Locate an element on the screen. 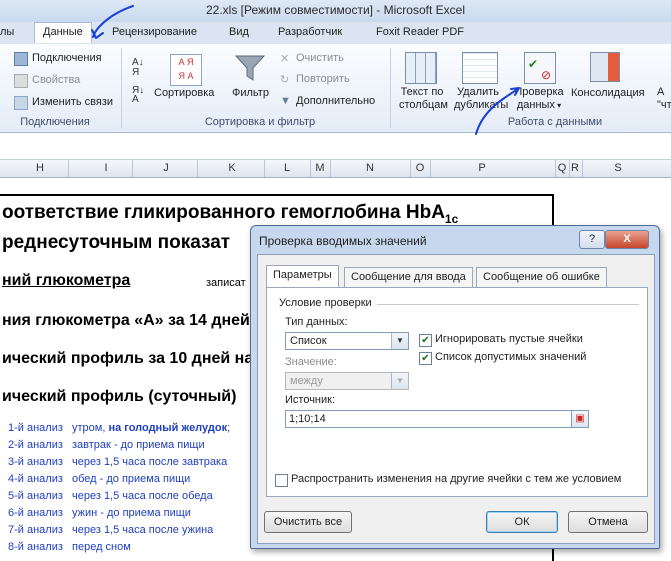 The image size is (671, 561). consolidate-button: Консолидация is located at coordinates (608, 93).